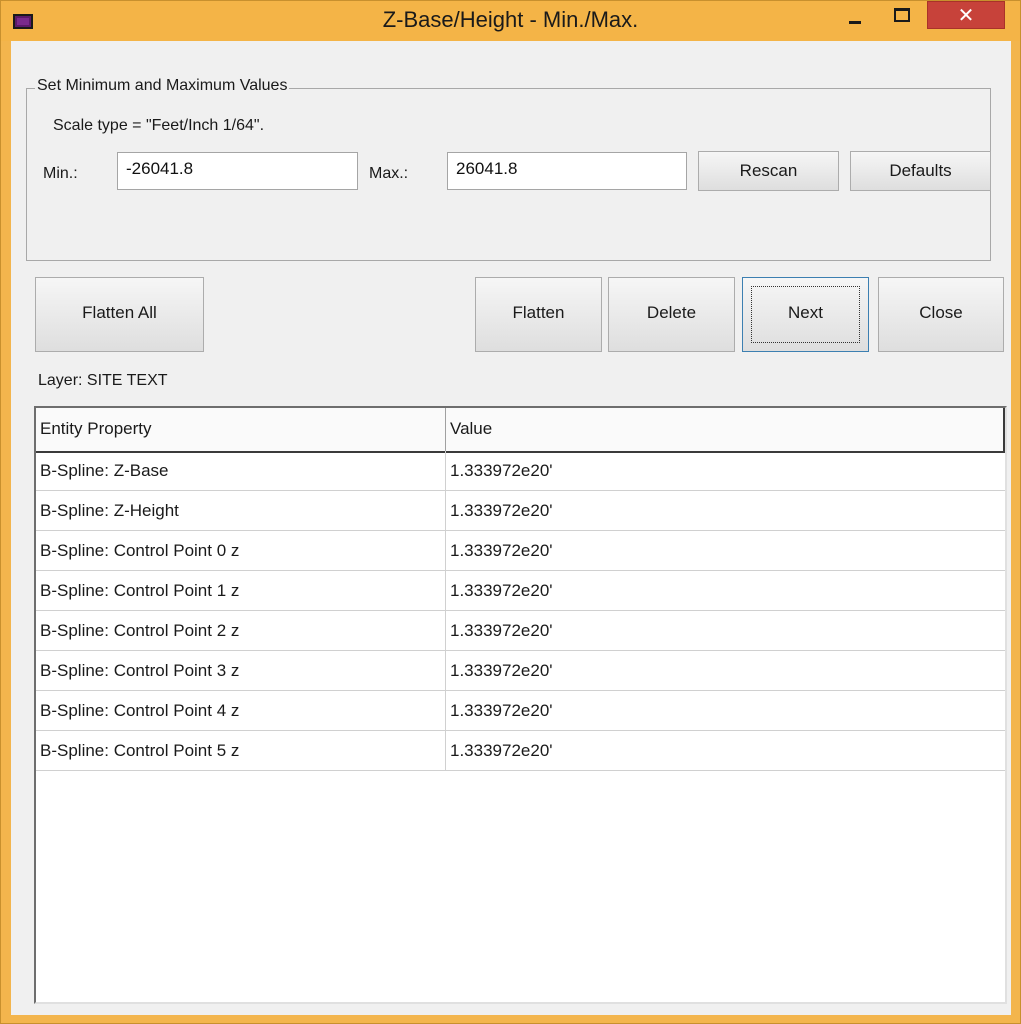 The image size is (1021, 1024). What do you see at coordinates (23, 21) in the screenshot?
I see `app-icon` at bounding box center [23, 21].